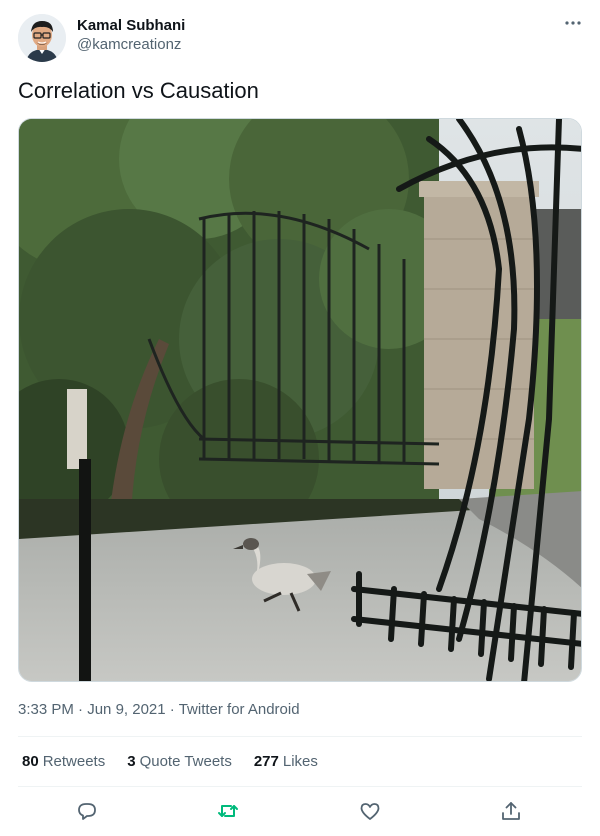  Describe the element at coordinates (131, 45) in the screenshot. I see `author-handle: @kamcreationz` at that location.